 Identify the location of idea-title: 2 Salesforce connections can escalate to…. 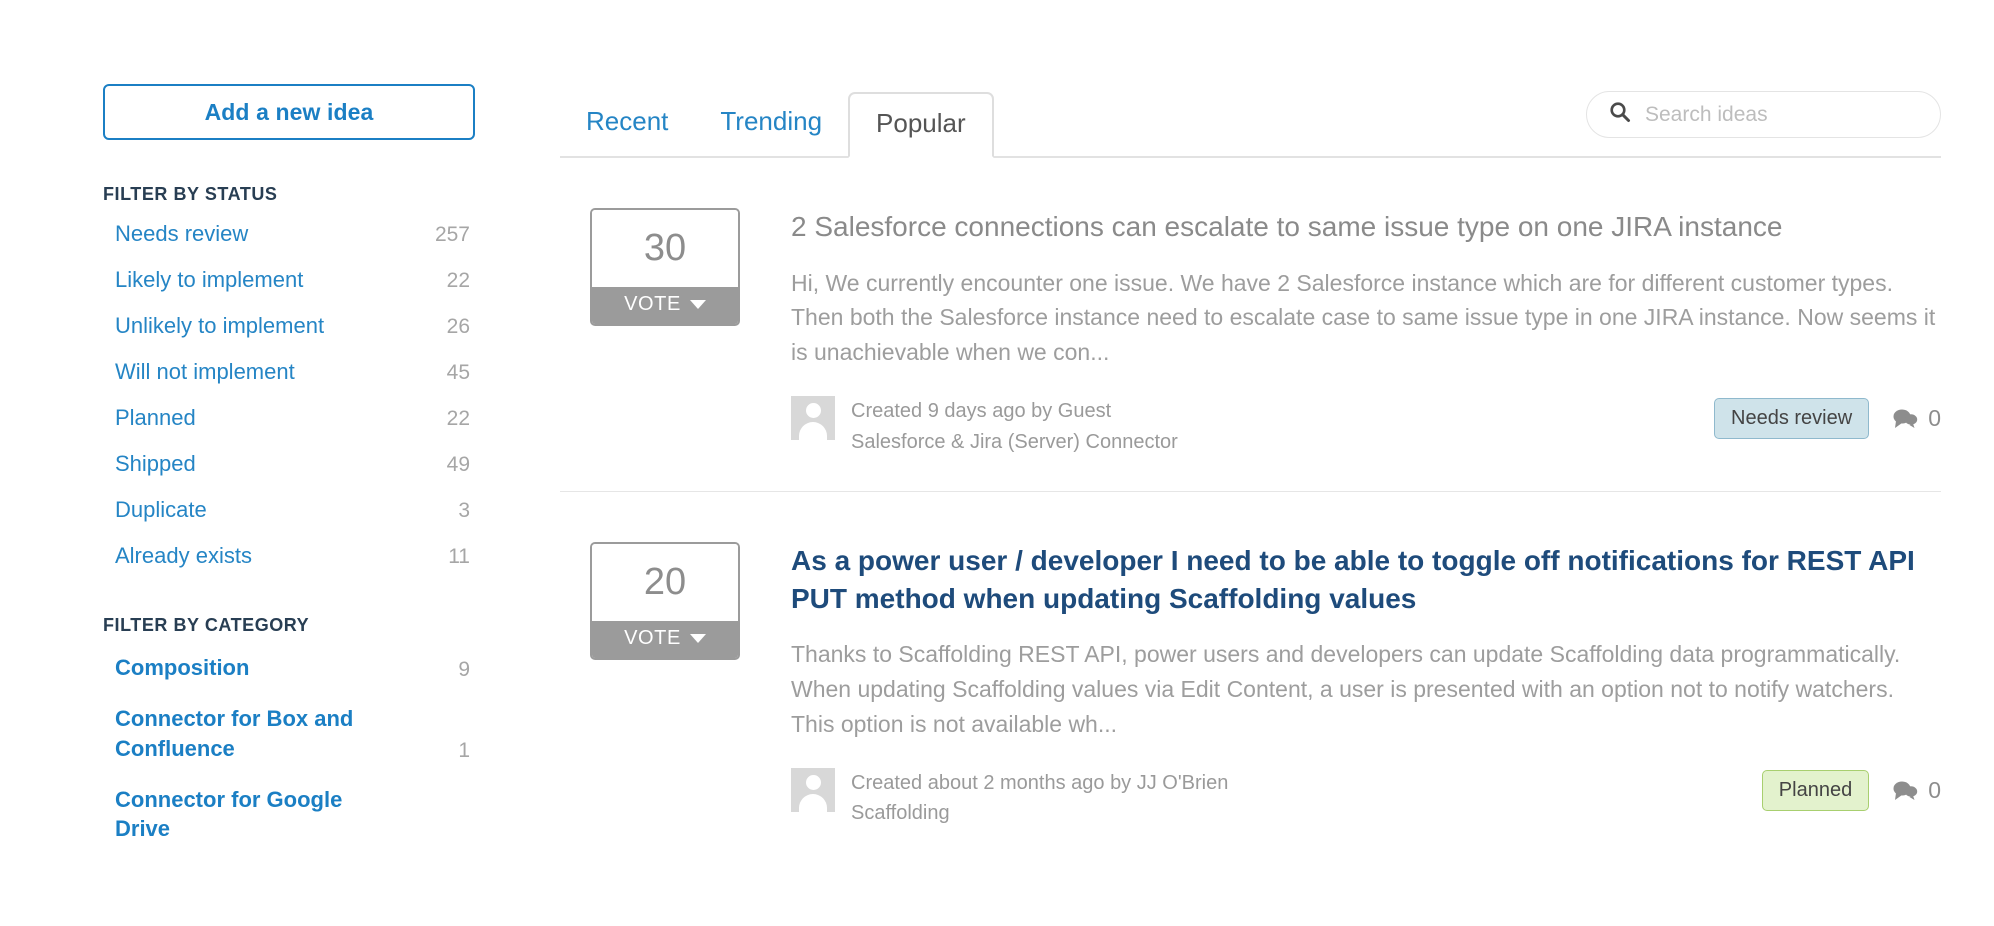
(1366, 227).